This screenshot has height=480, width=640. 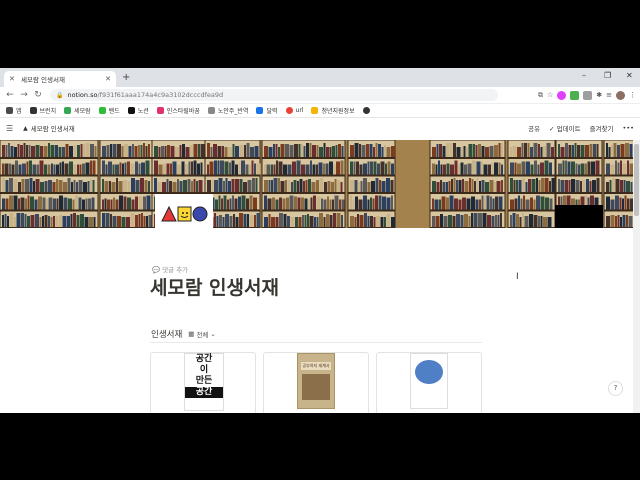 What do you see at coordinates (632, 95) in the screenshot?
I see `kebab-menu-icon: ⋮` at bounding box center [632, 95].